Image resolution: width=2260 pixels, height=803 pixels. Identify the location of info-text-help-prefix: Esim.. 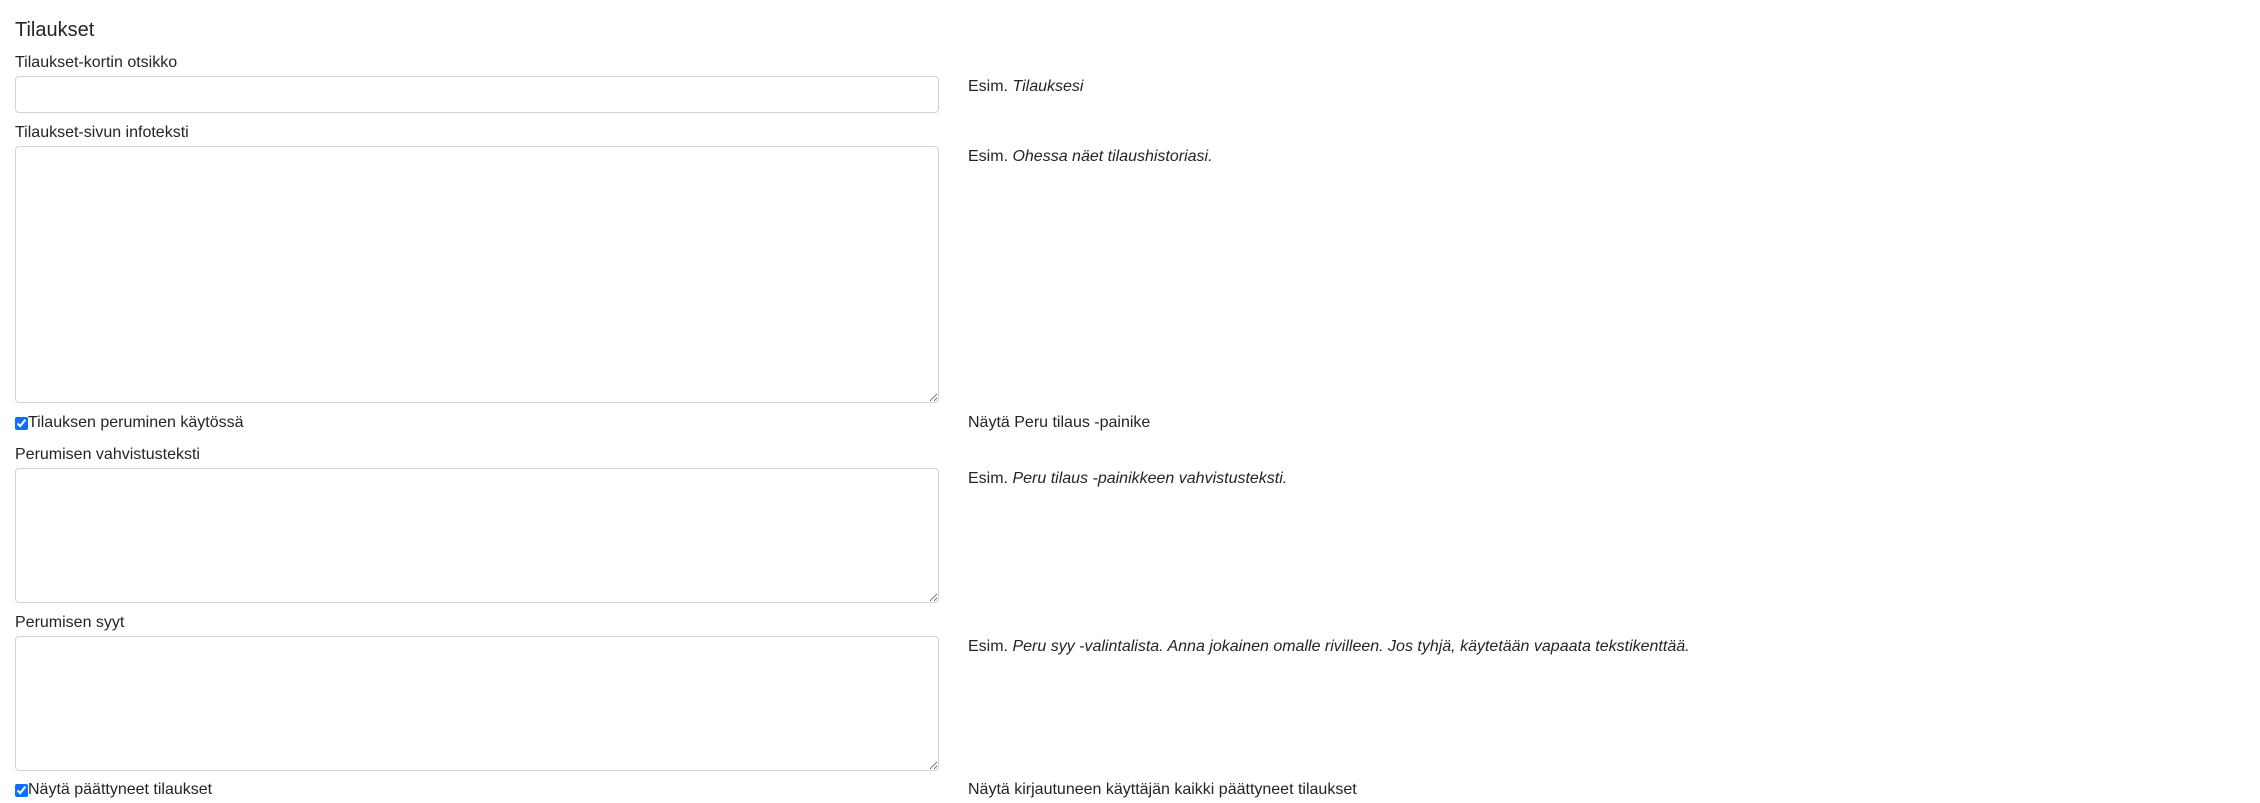
(988, 156).